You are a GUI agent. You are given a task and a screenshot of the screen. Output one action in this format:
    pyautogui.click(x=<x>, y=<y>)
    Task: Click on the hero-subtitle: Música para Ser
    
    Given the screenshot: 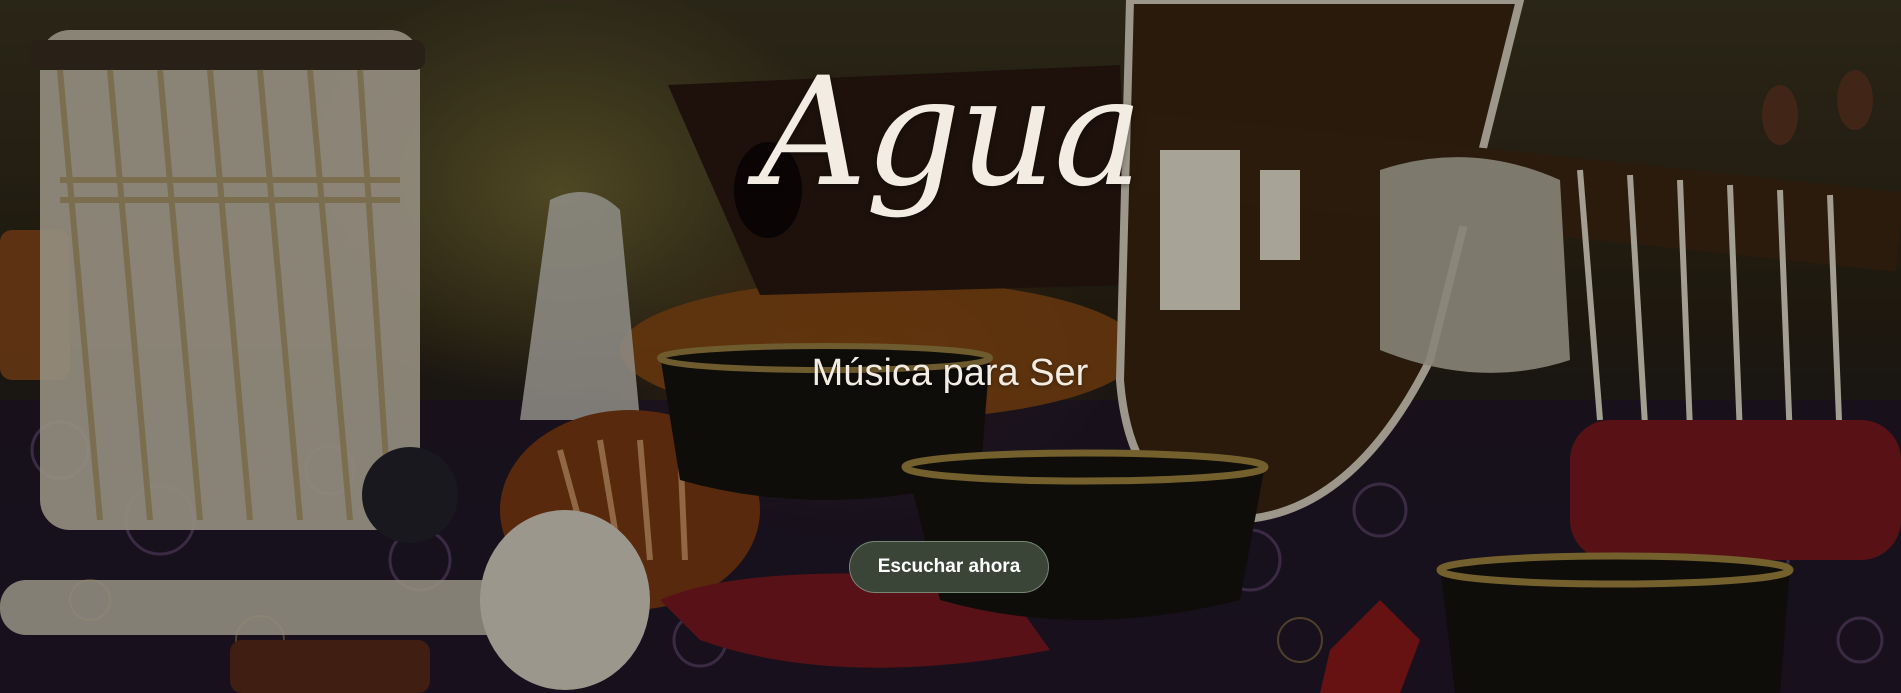 What is the action you would take?
    pyautogui.click(x=950, y=373)
    